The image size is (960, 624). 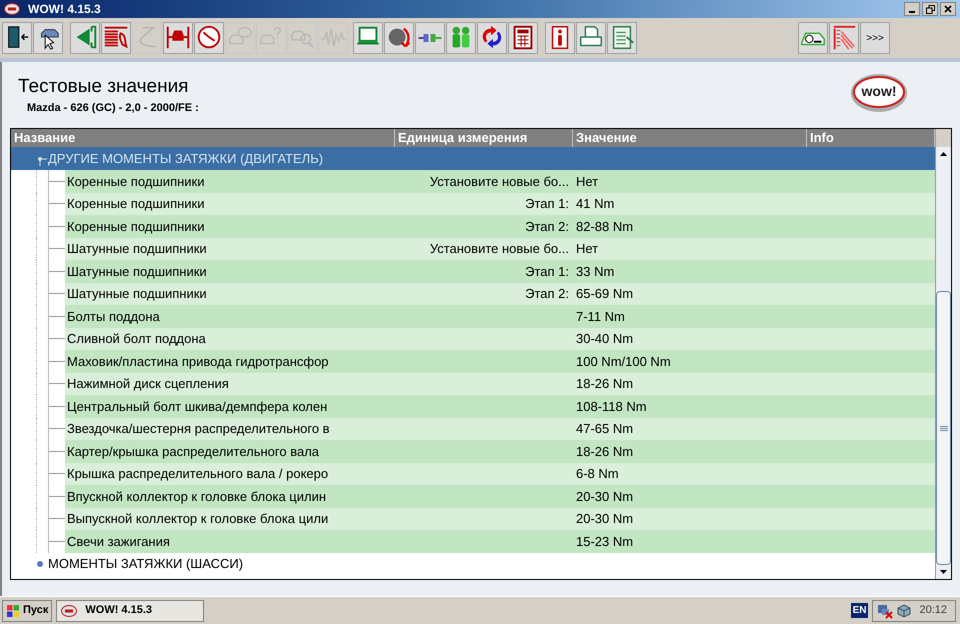 What do you see at coordinates (500, 541) in the screenshot?
I see `table-row: Свечи зажигания 15-23 Nm` at bounding box center [500, 541].